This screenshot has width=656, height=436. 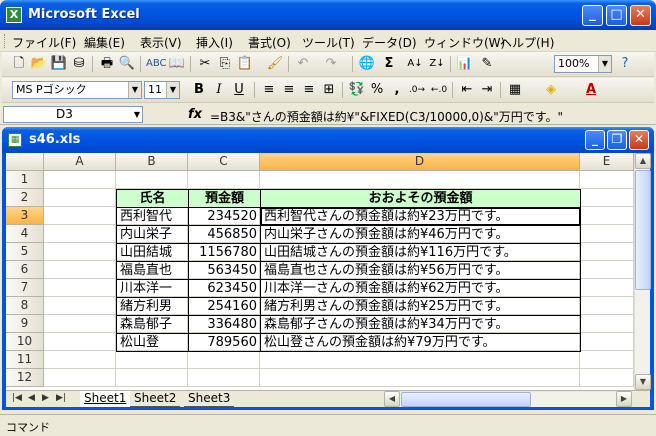 I want to click on currency-icon: 💱, so click(x=357, y=90).